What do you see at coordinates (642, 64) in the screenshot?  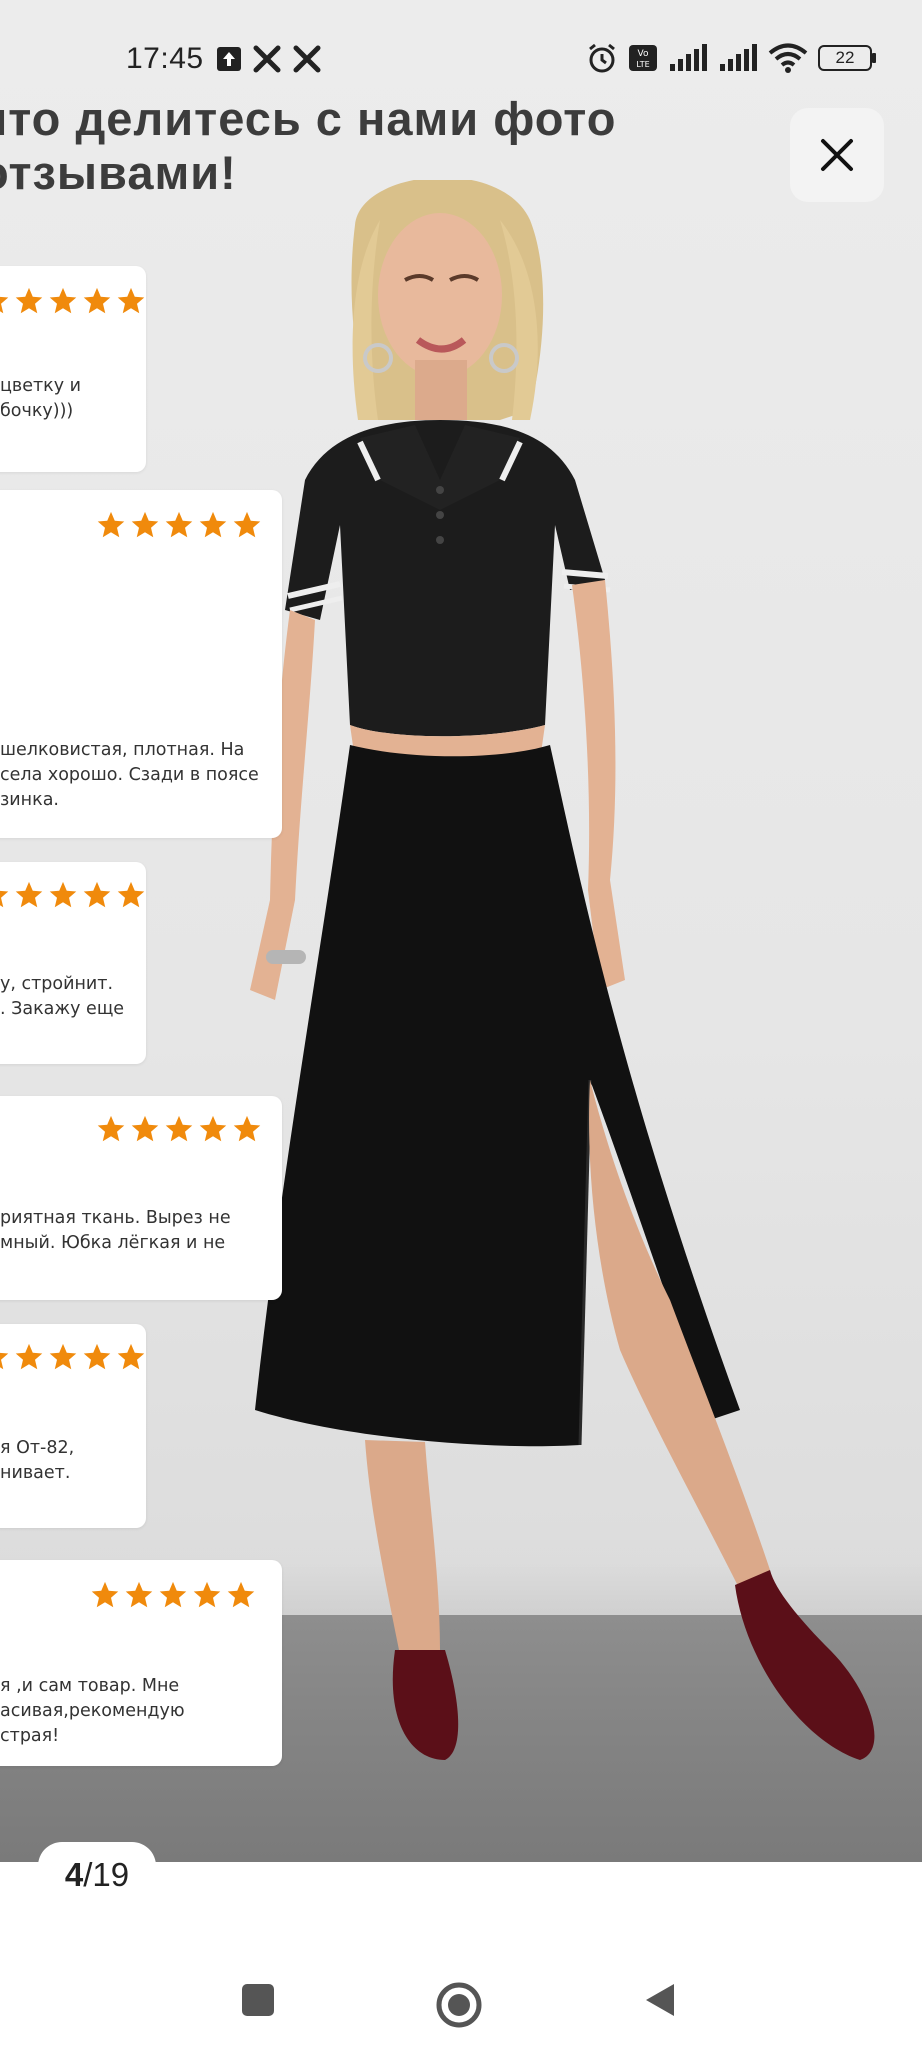 I see `svg-text: LTE` at bounding box center [642, 64].